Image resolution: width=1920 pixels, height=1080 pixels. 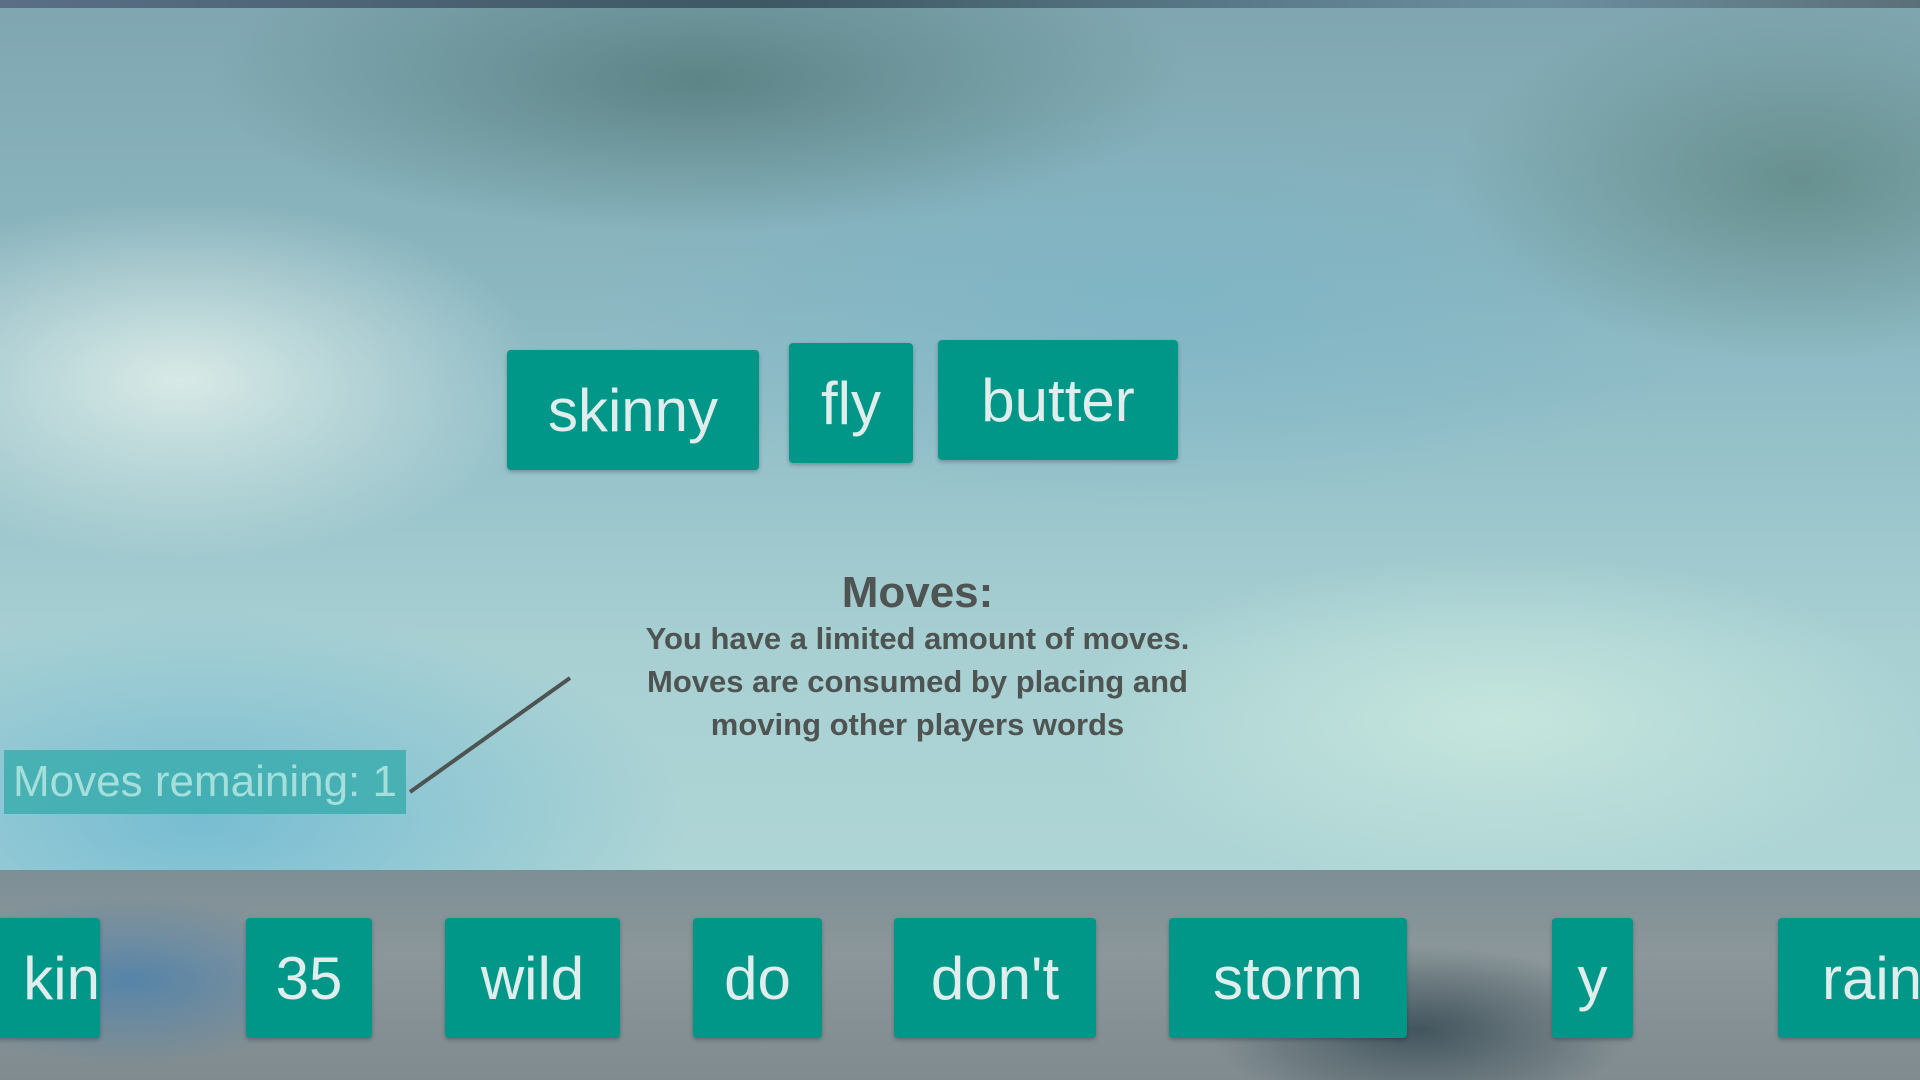 What do you see at coordinates (532, 978) in the screenshot?
I see `tray-word-wild: wild` at bounding box center [532, 978].